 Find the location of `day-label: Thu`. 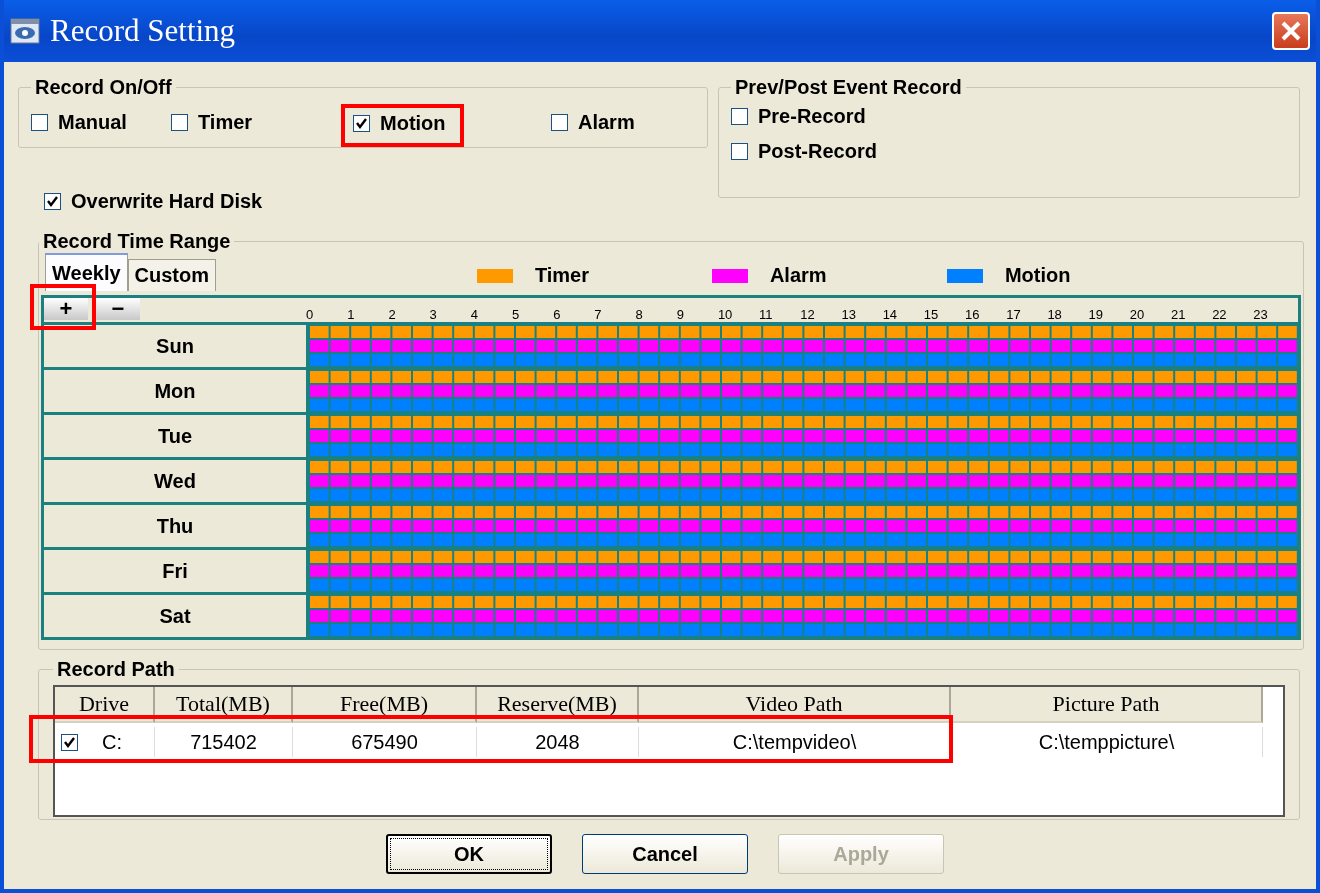

day-label: Thu is located at coordinates (175, 526).